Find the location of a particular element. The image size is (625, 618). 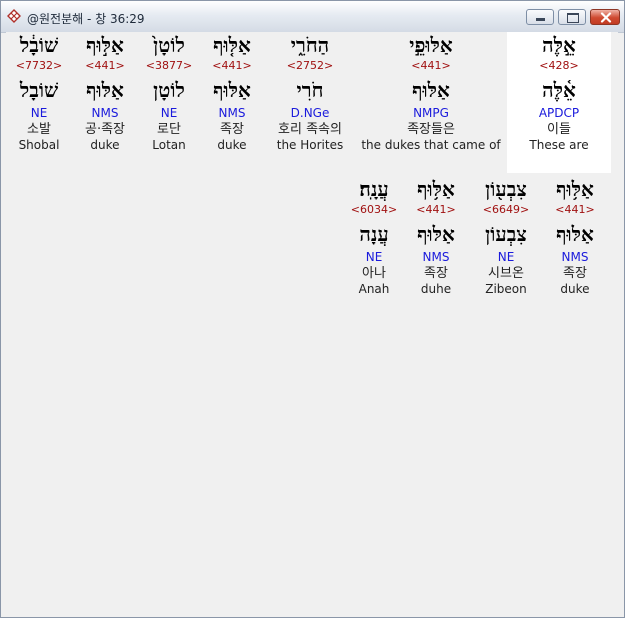

minimize-icon is located at coordinates (540, 19).